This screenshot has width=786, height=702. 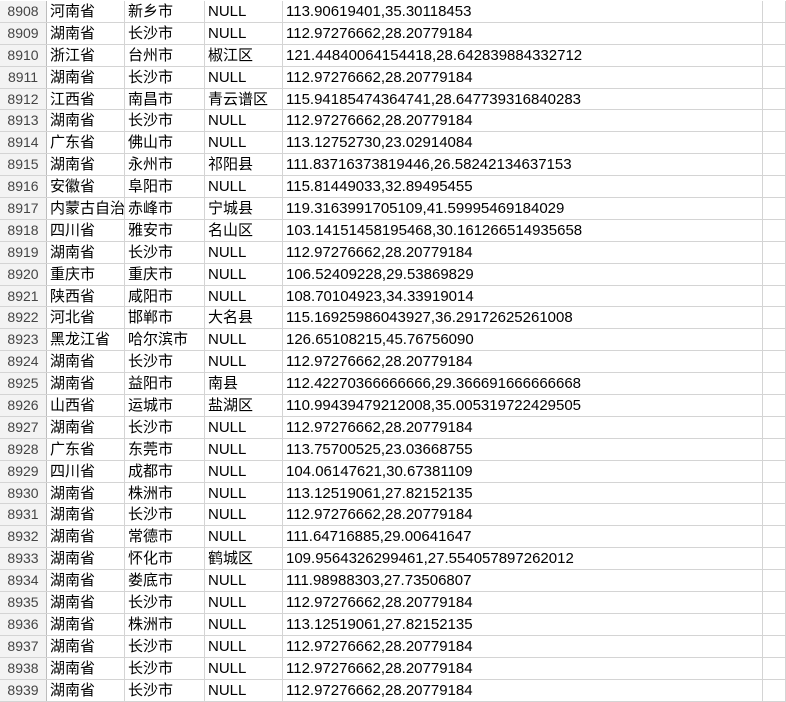 I want to click on coordinates-cell: 108.70104923,34.33919014, so click(x=523, y=296).